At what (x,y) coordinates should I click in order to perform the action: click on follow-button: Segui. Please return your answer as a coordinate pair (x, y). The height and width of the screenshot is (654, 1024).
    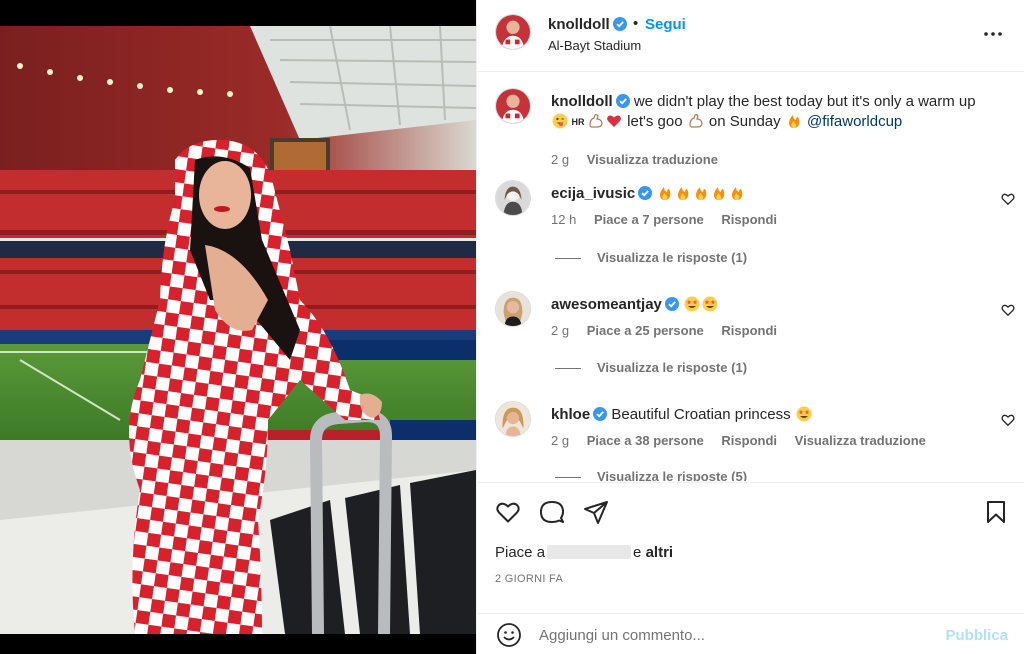
    Looking at the image, I should click on (665, 24).